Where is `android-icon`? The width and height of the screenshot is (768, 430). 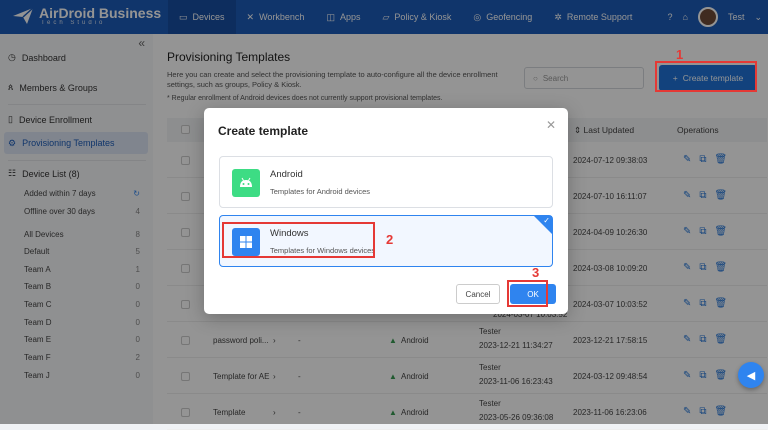
android-icon is located at coordinates (246, 183).